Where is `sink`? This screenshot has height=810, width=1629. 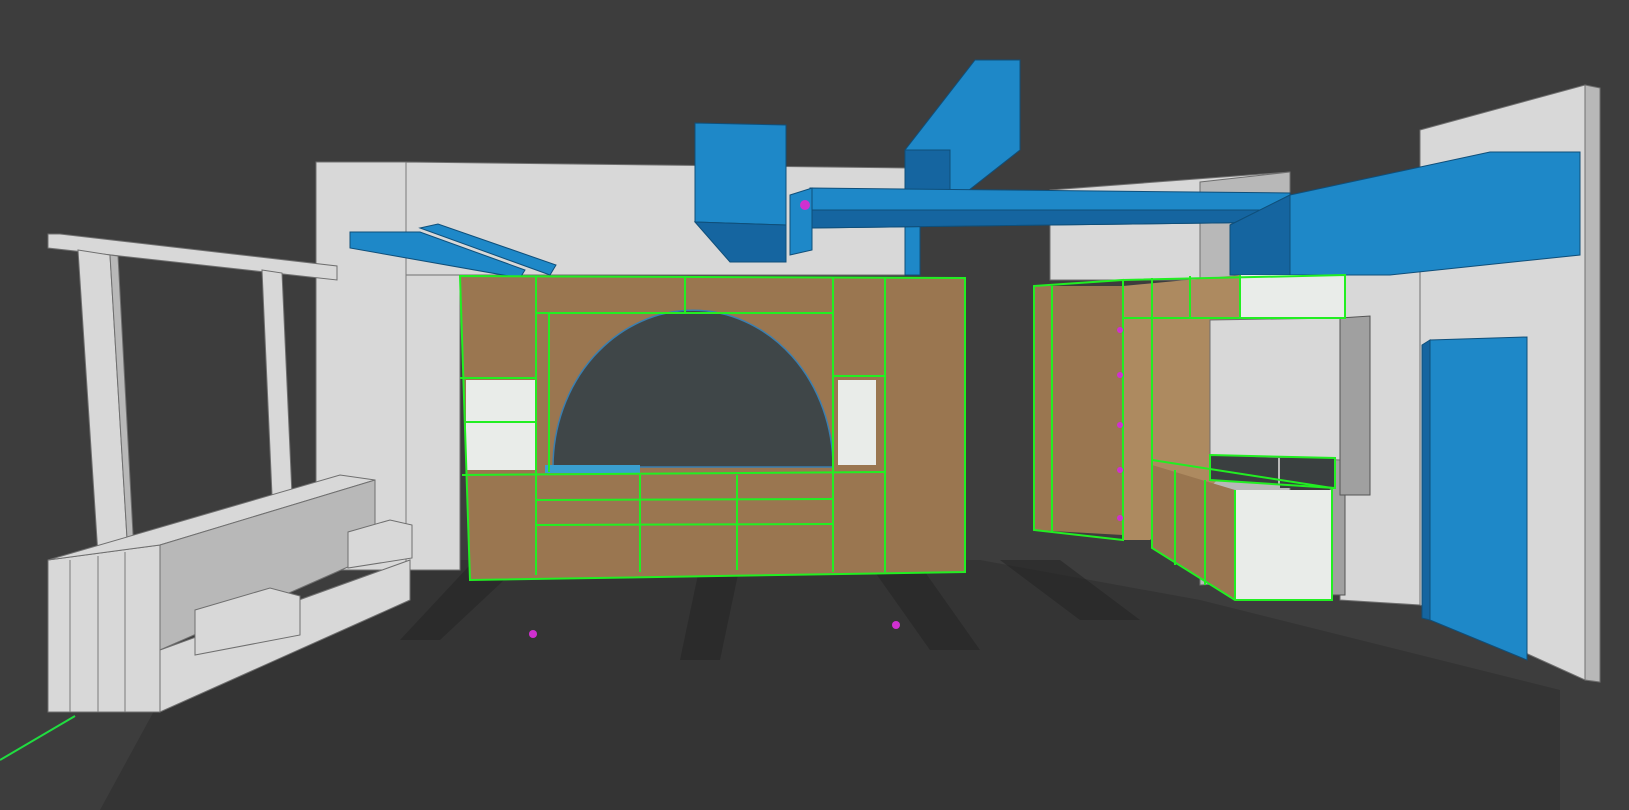
sink is located at coordinates (592, 469).